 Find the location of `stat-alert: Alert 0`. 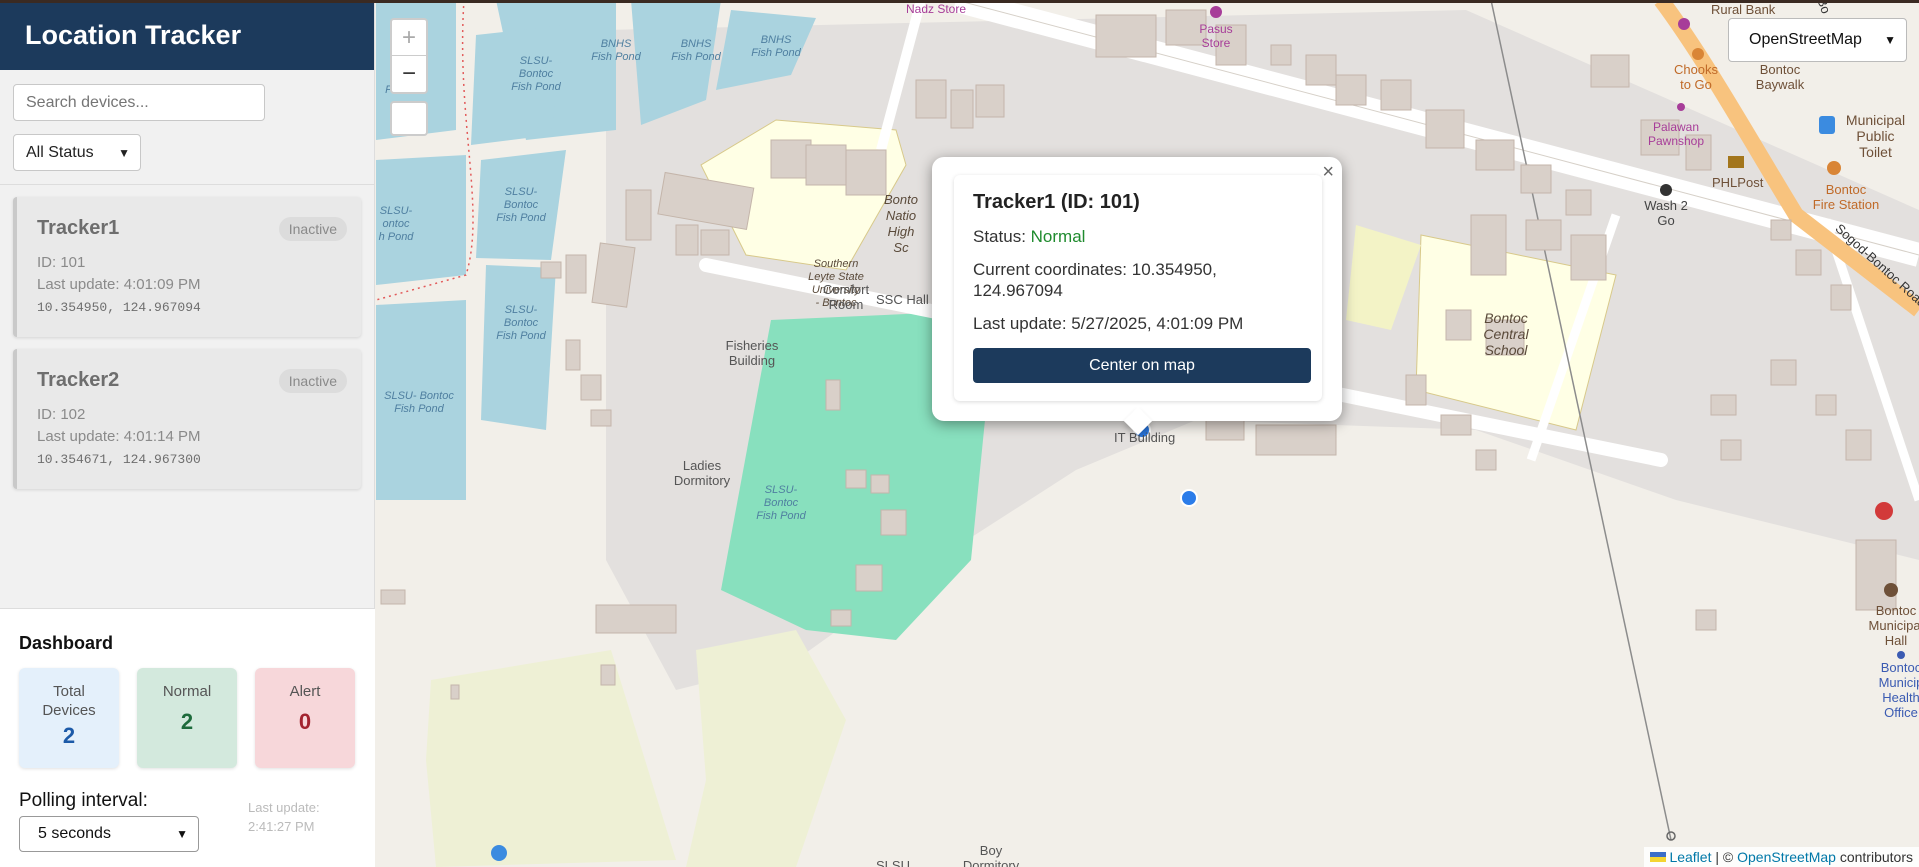

stat-alert: Alert 0 is located at coordinates (305, 718).